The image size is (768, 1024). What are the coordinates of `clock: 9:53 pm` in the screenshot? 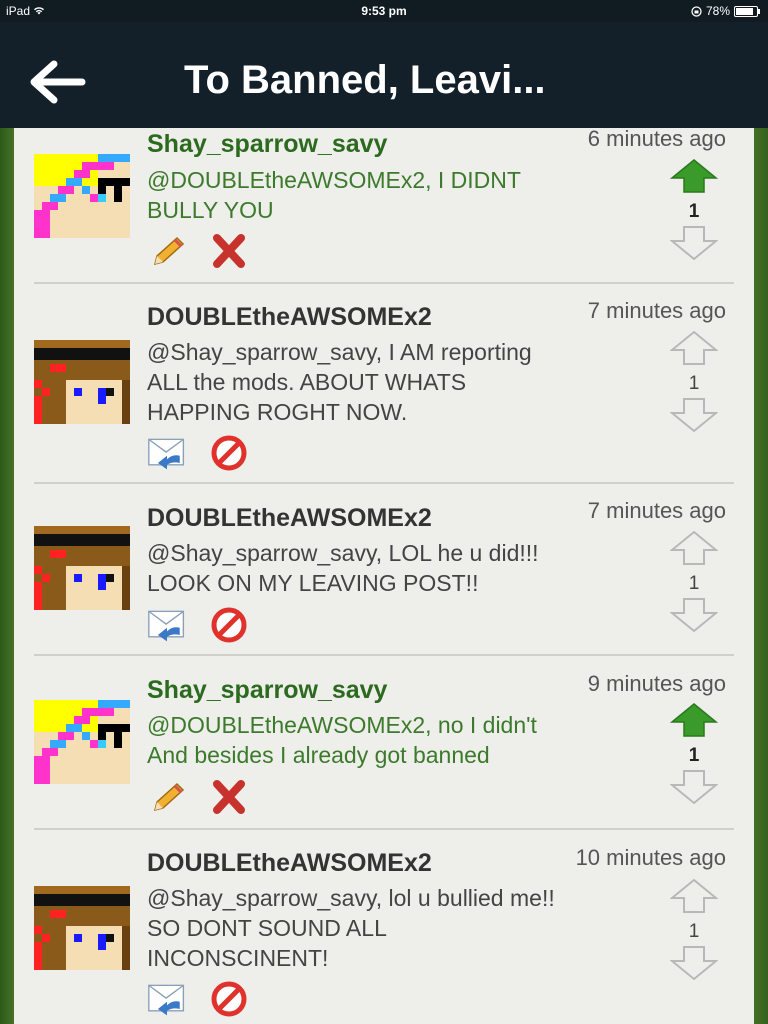 It's located at (384, 11).